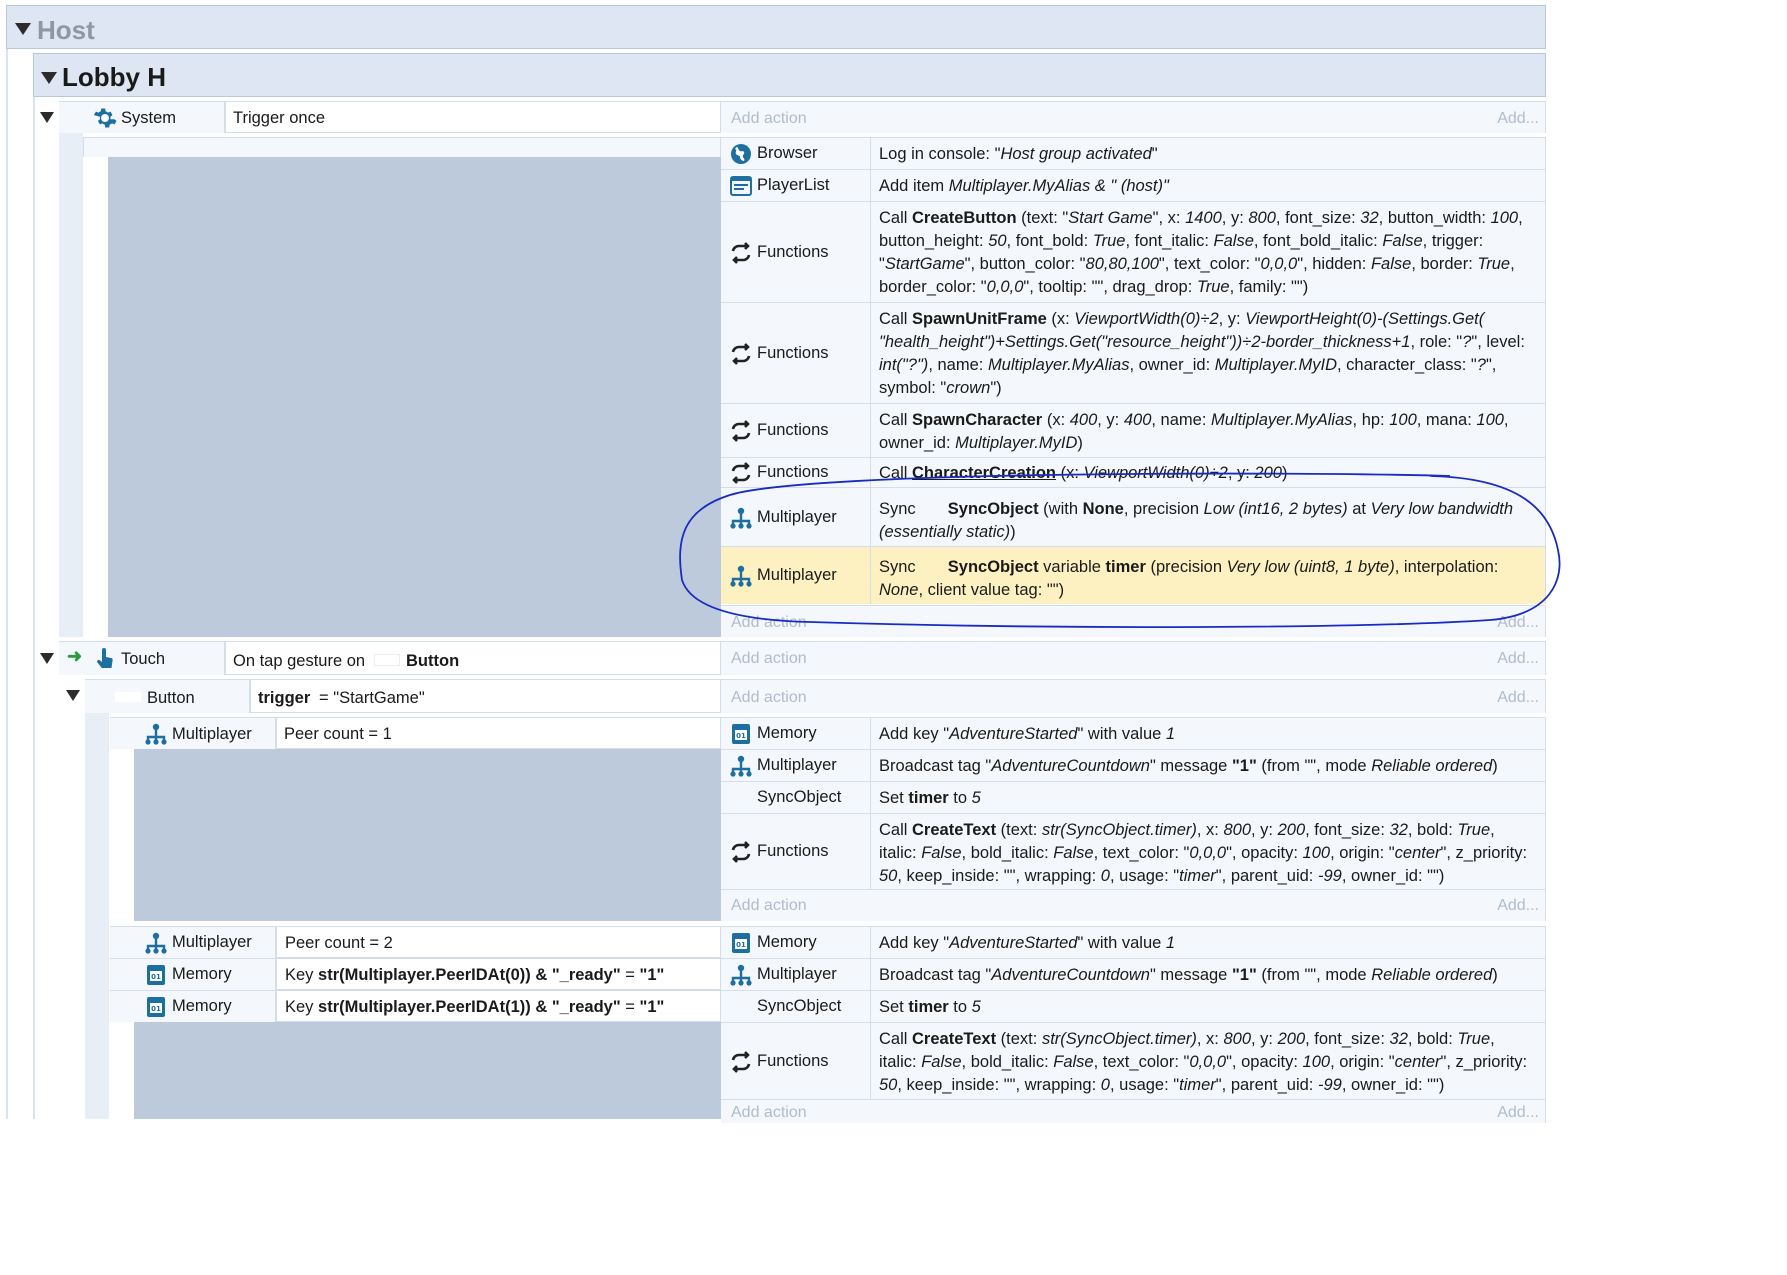 This screenshot has width=1787, height=1275. What do you see at coordinates (193, 942) in the screenshot?
I see `condition-object: Multiplayer` at bounding box center [193, 942].